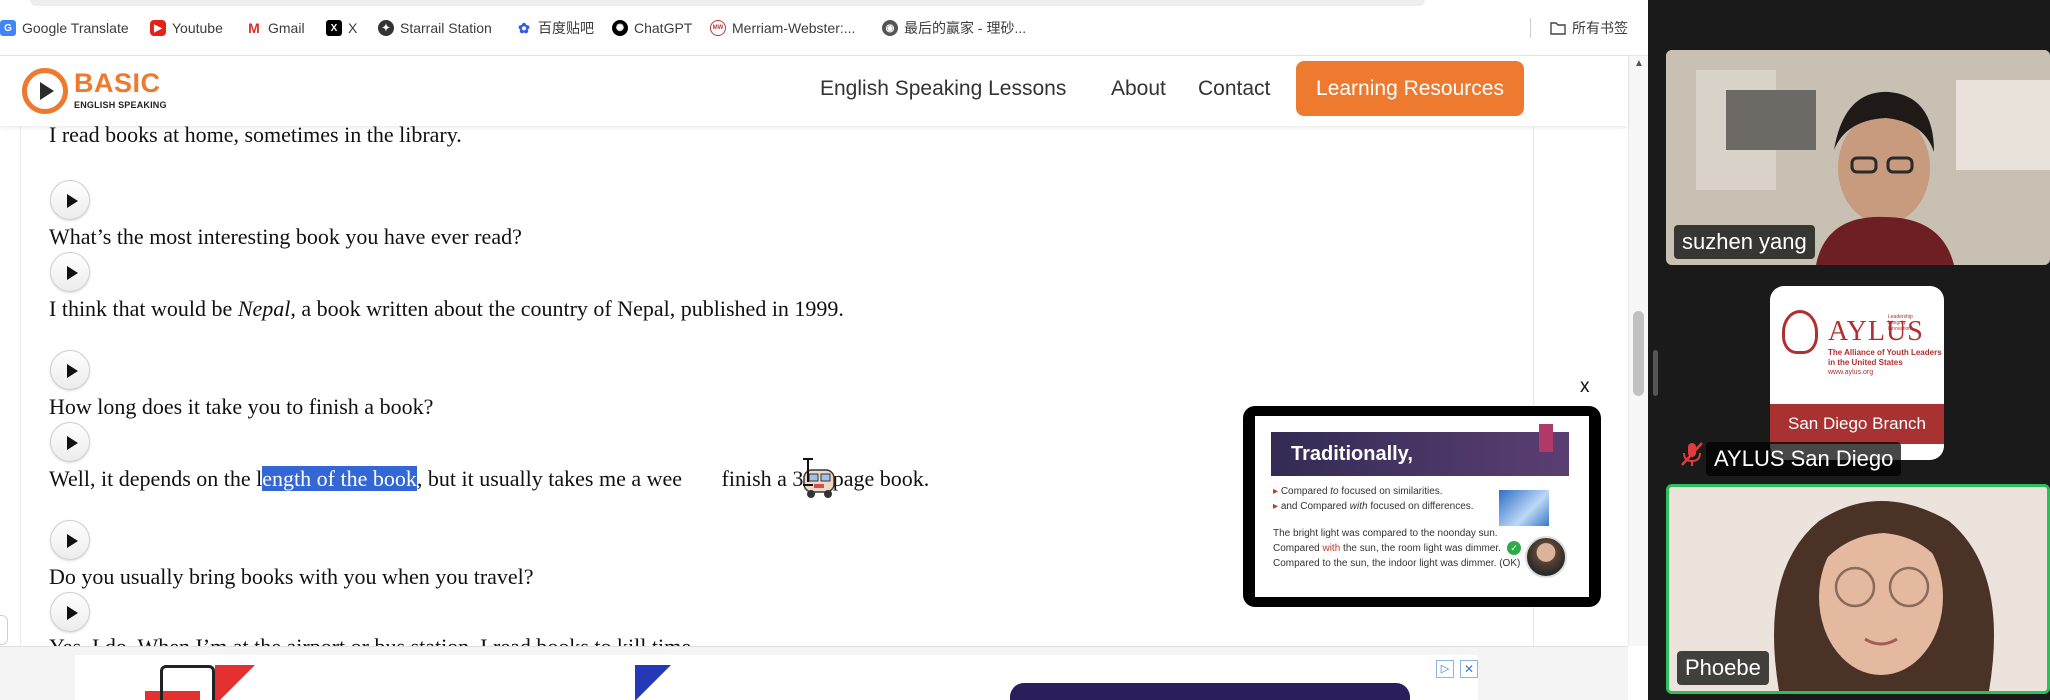 The image size is (2050, 700). I want to click on bookmark-gmail: M Gmail, so click(275, 28).